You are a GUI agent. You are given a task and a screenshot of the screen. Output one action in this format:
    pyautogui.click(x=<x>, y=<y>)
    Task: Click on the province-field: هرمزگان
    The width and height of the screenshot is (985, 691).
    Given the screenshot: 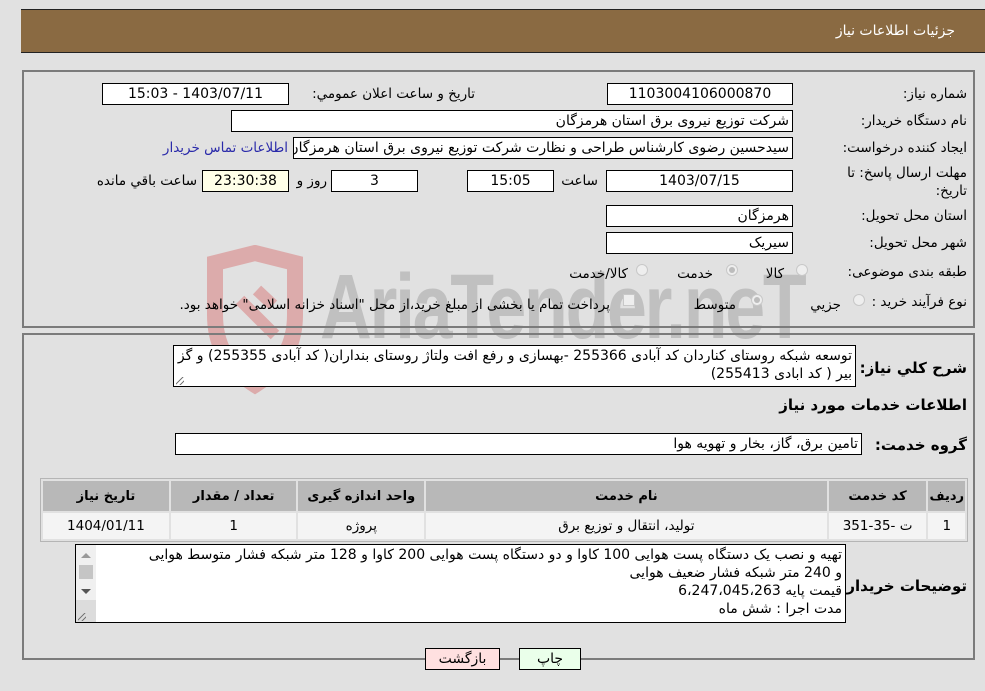 What is the action you would take?
    pyautogui.click(x=699, y=216)
    